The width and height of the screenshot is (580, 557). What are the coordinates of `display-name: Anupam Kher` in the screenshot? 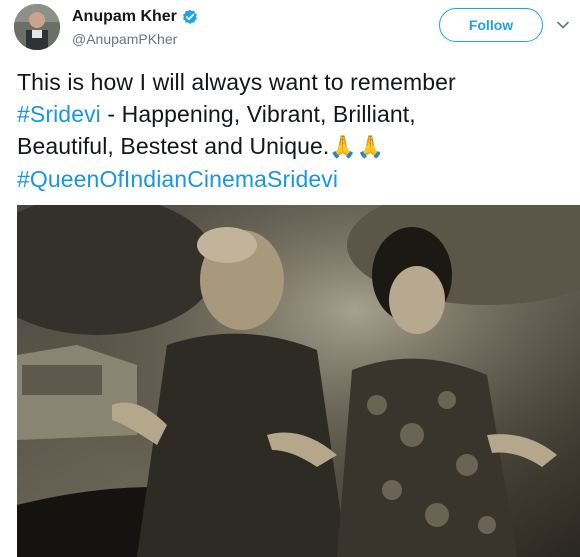 It's located at (124, 17).